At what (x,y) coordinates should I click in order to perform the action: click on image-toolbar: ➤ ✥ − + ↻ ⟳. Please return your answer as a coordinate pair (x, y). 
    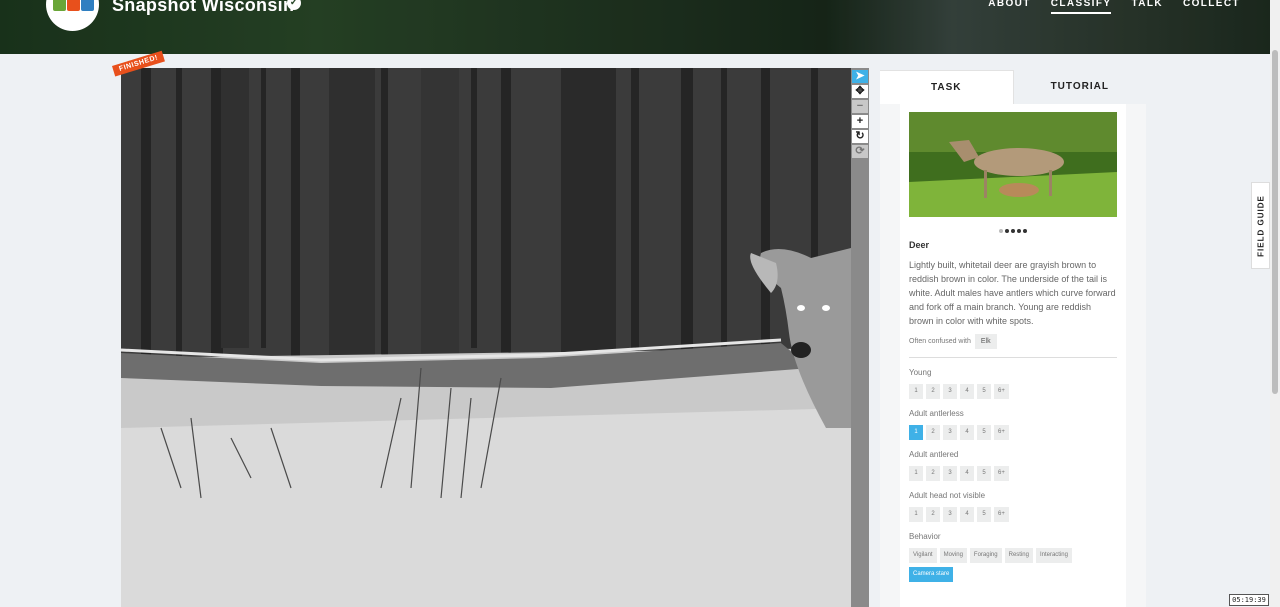
    Looking at the image, I should click on (860, 337).